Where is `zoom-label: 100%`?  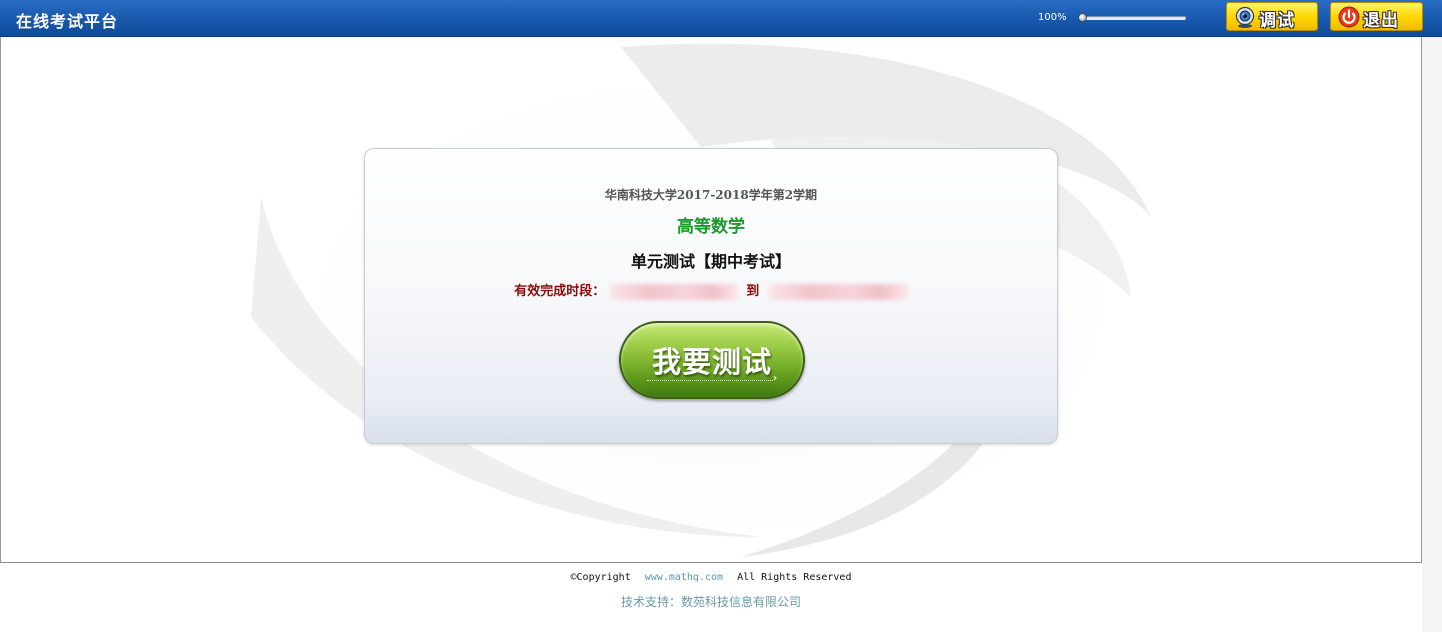 zoom-label: 100% is located at coordinates (1052, 17).